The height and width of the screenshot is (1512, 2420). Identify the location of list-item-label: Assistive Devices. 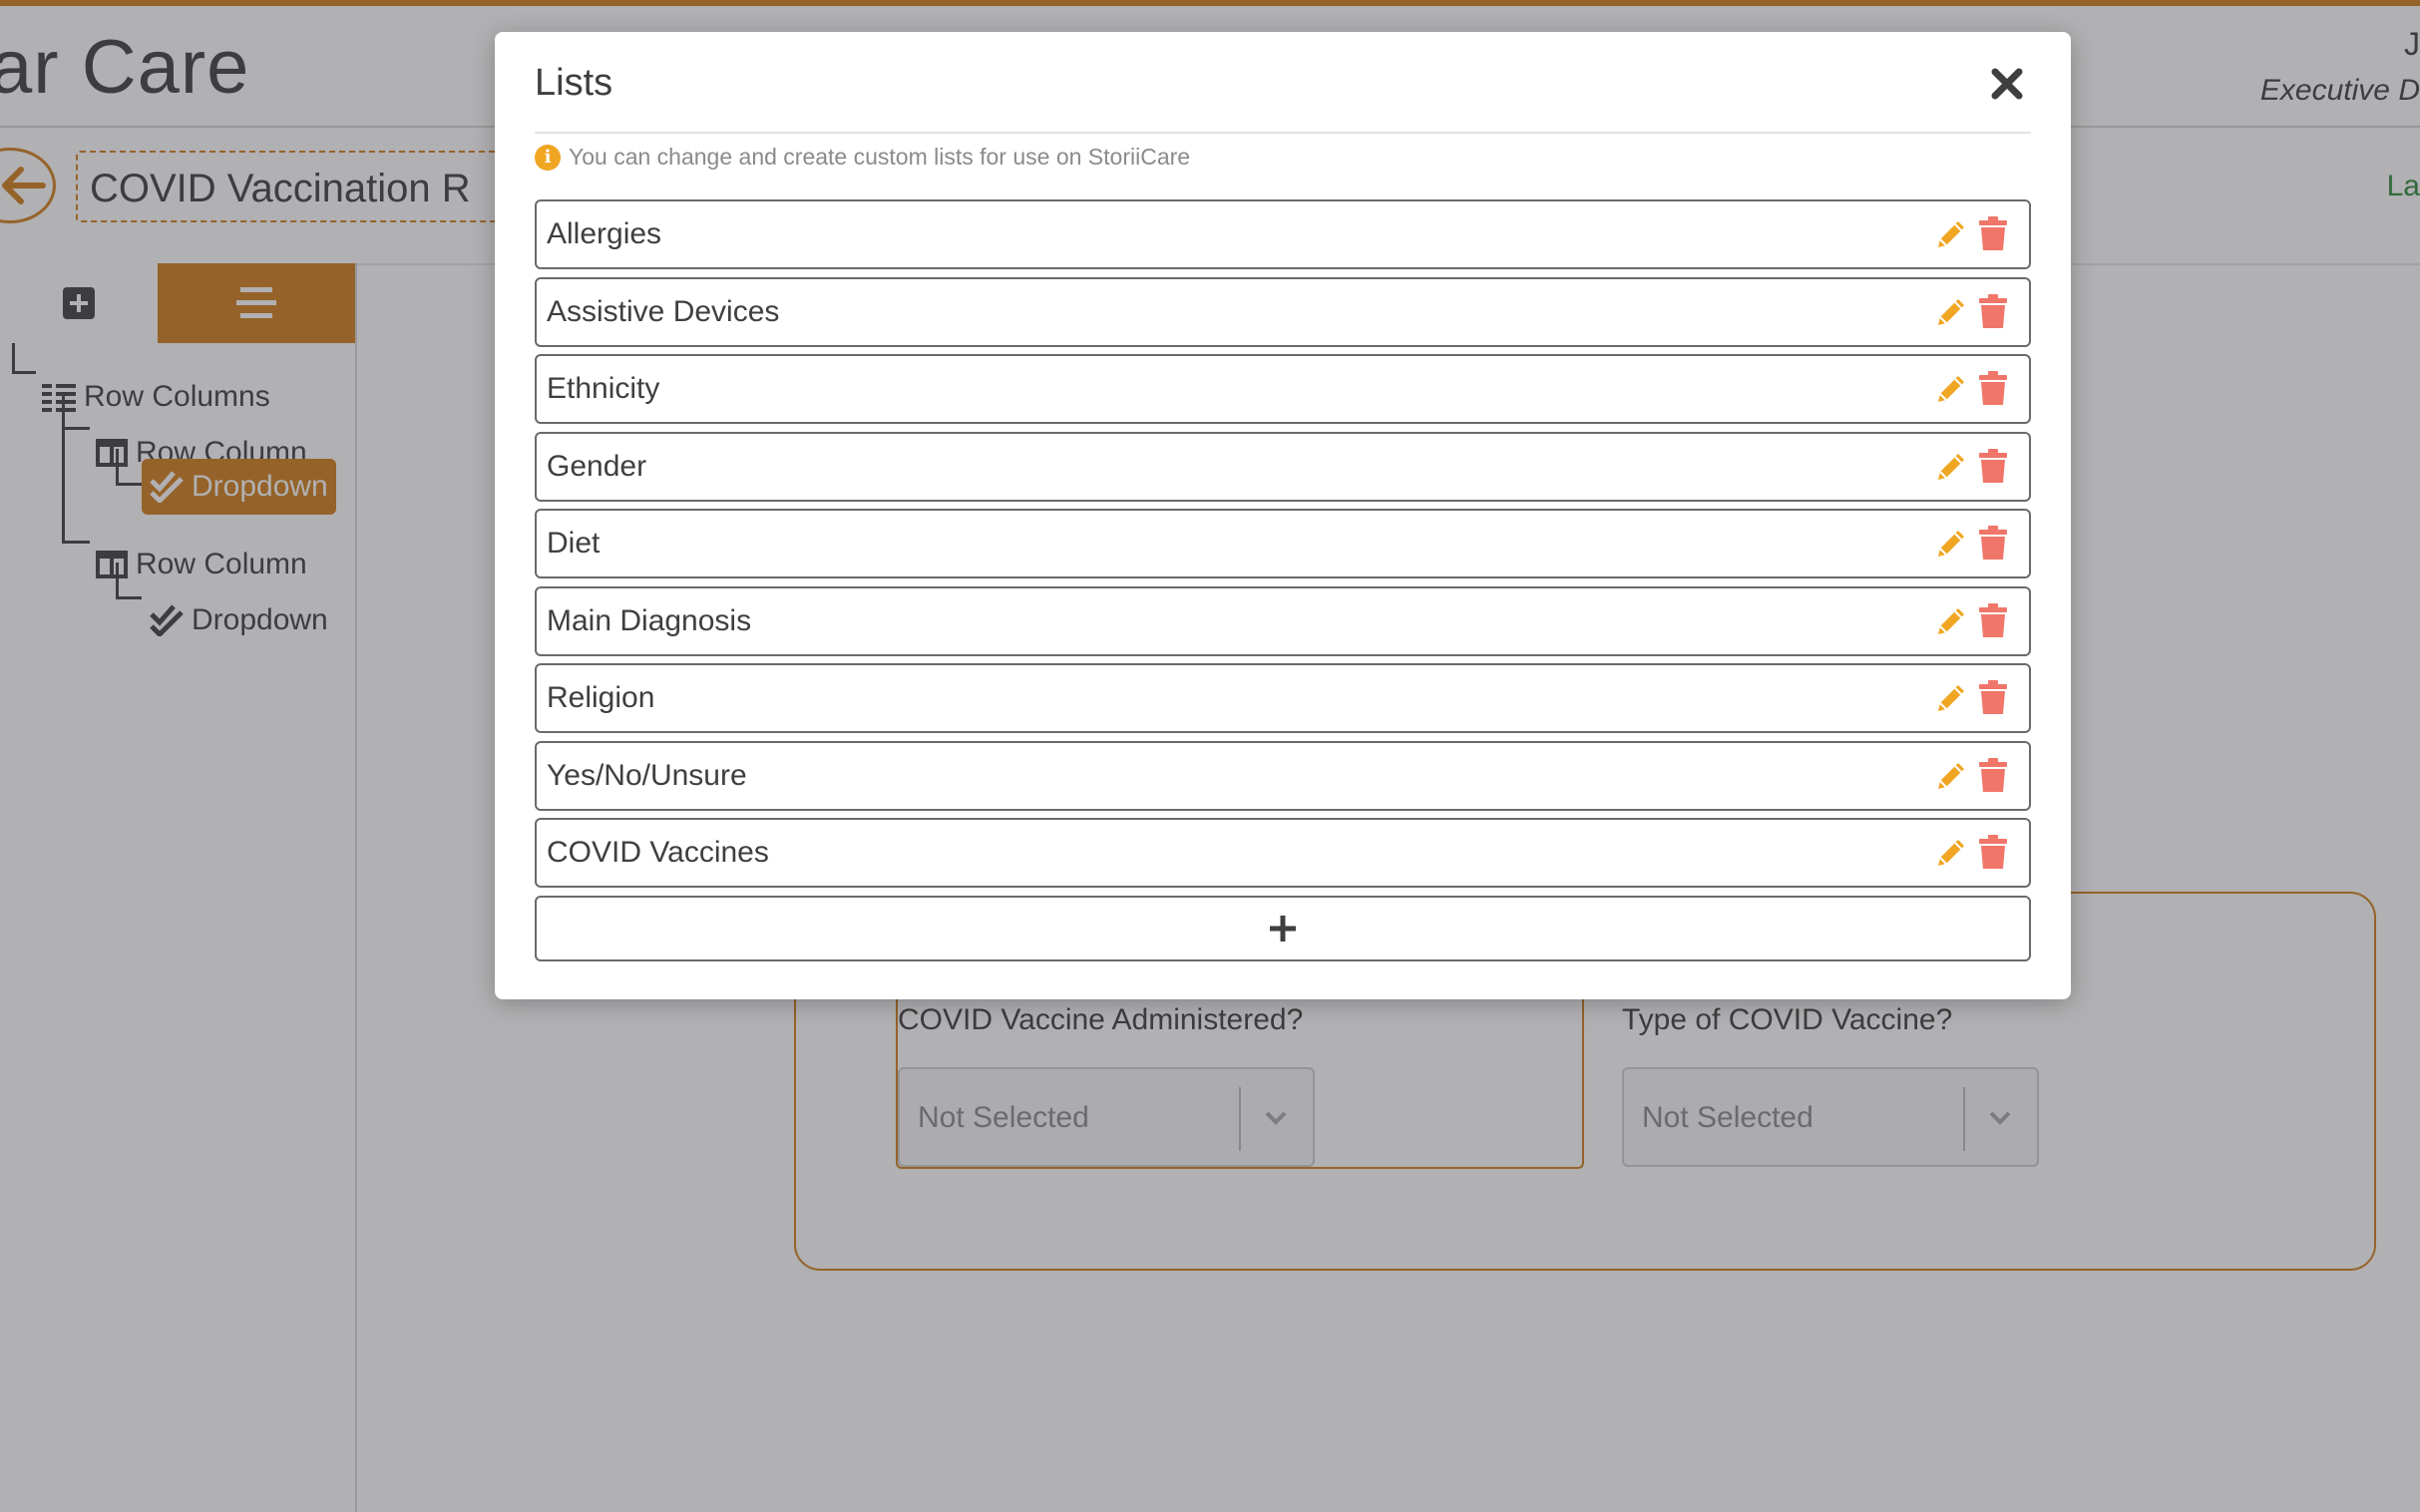
(663, 311).